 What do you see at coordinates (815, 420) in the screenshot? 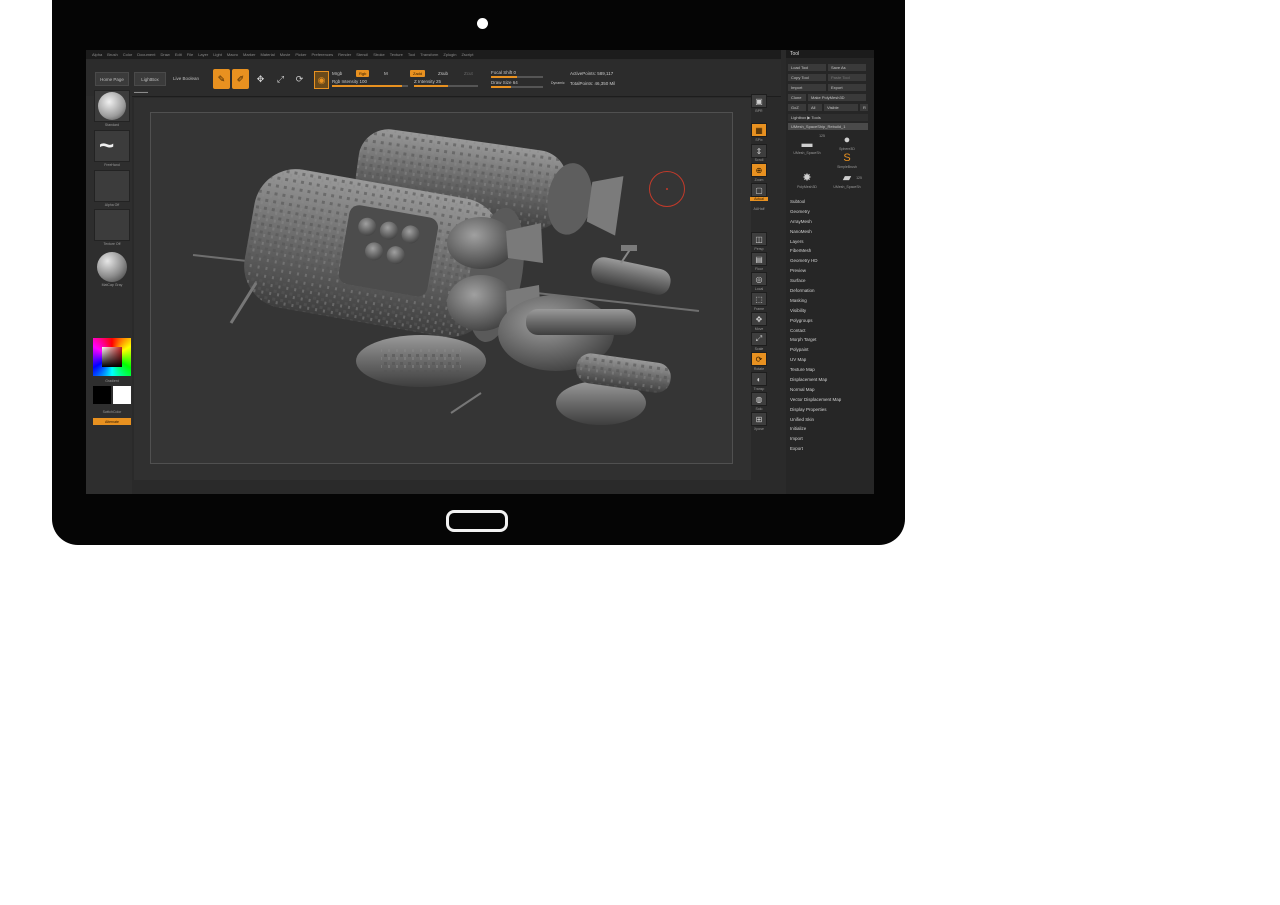
I see `subpalette-item: Unified Skin` at bounding box center [815, 420].